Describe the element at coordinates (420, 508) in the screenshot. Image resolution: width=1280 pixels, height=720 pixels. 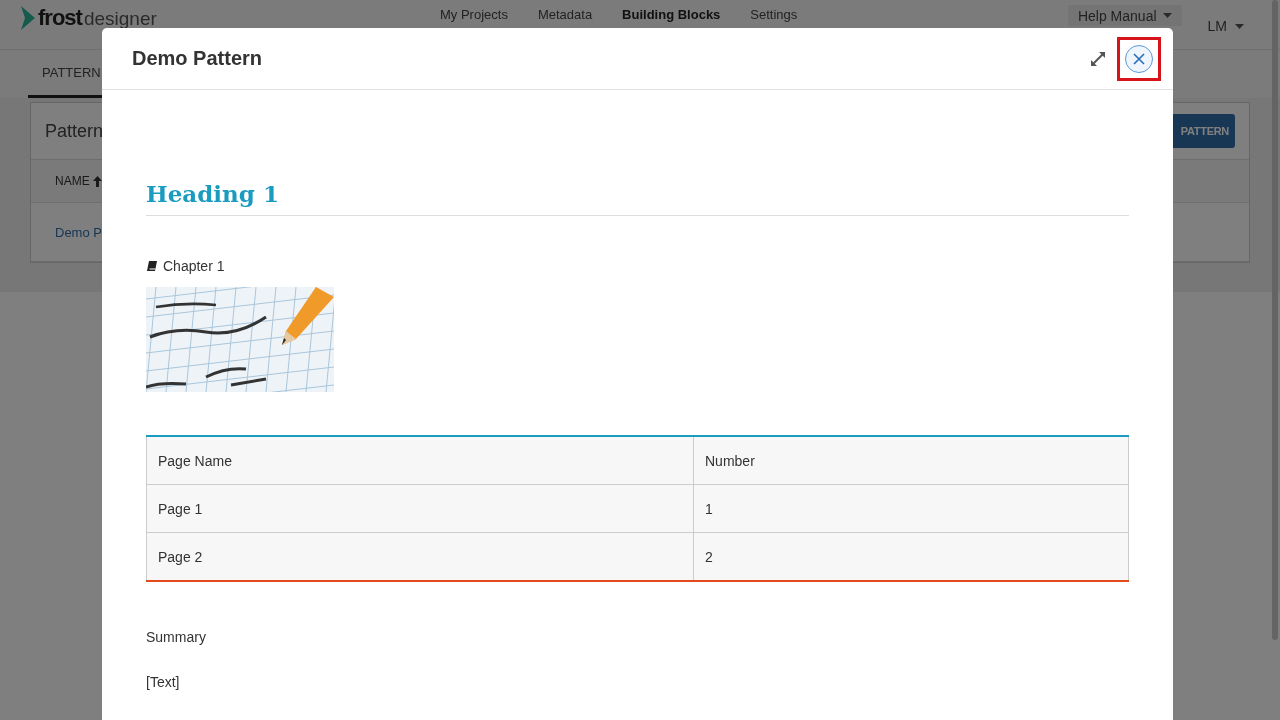
I see `table-cell: Page 1` at that location.